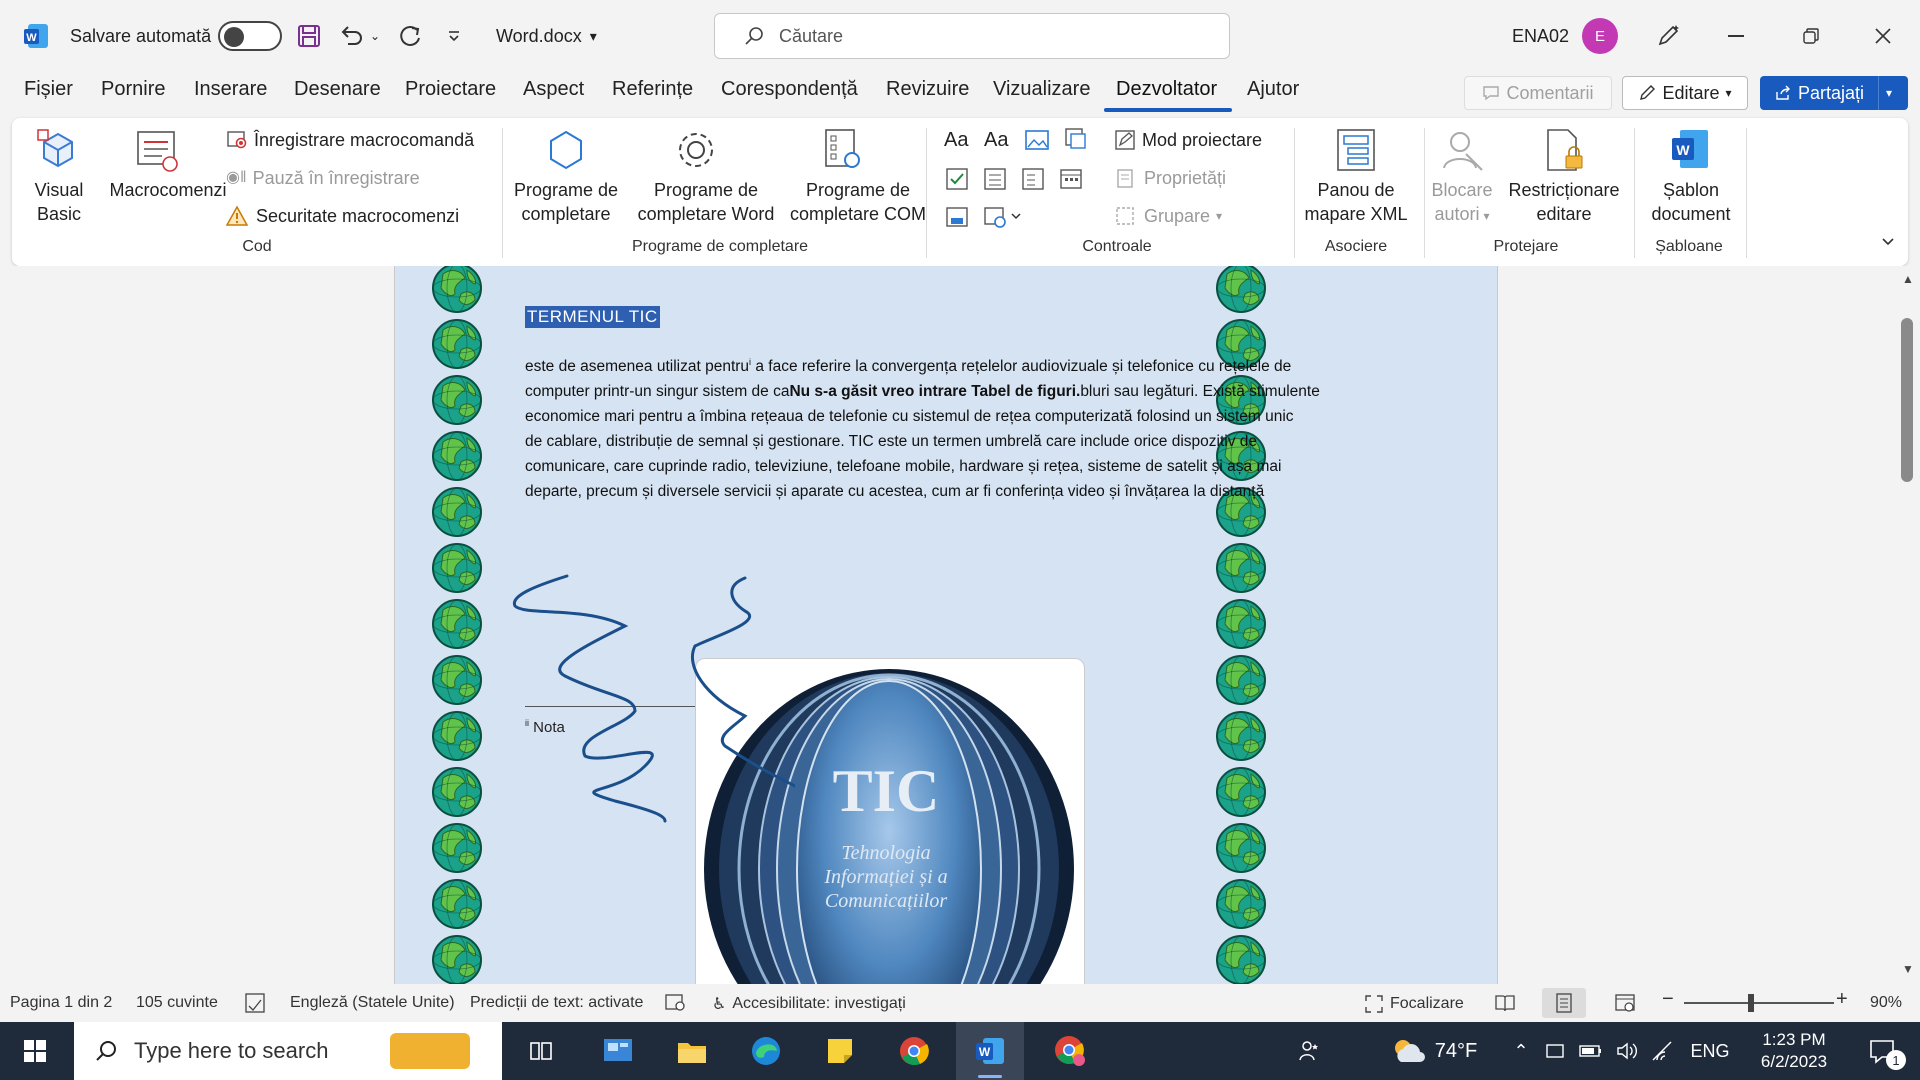  Describe the element at coordinates (1908, 625) in the screenshot. I see `vertical-scrollbar: ▲ ▼` at that location.